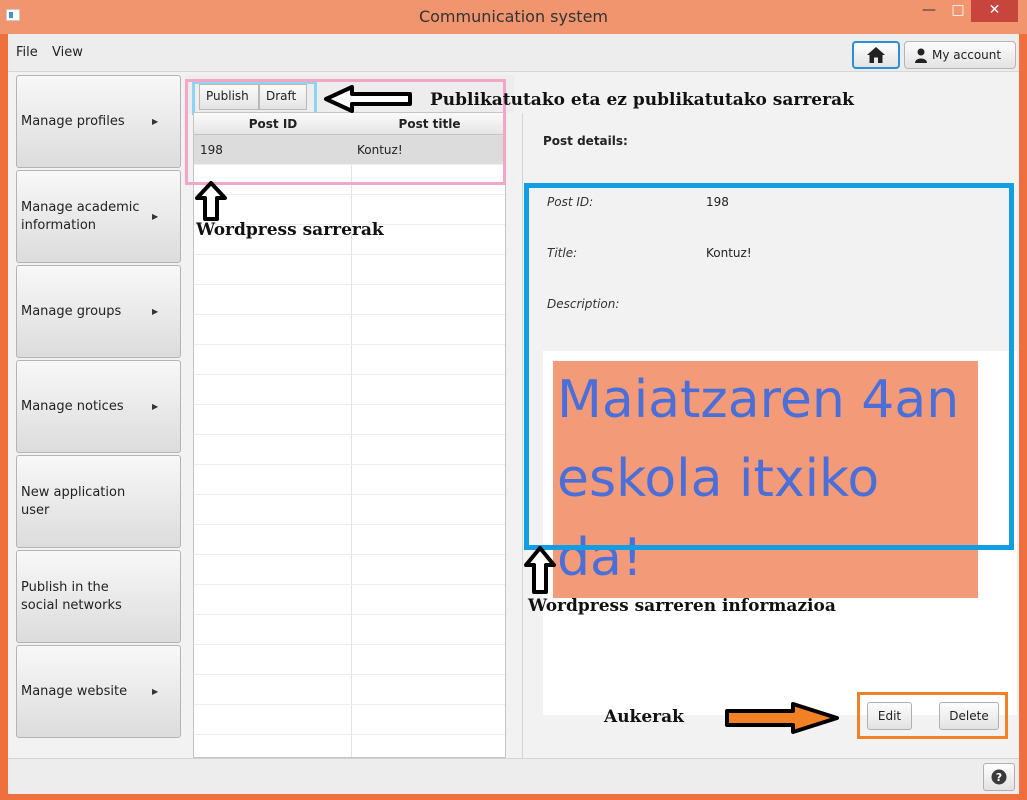 The image size is (1027, 800). Describe the element at coordinates (211, 201) in the screenshot. I see `table-annotation-arrow-icon` at that location.